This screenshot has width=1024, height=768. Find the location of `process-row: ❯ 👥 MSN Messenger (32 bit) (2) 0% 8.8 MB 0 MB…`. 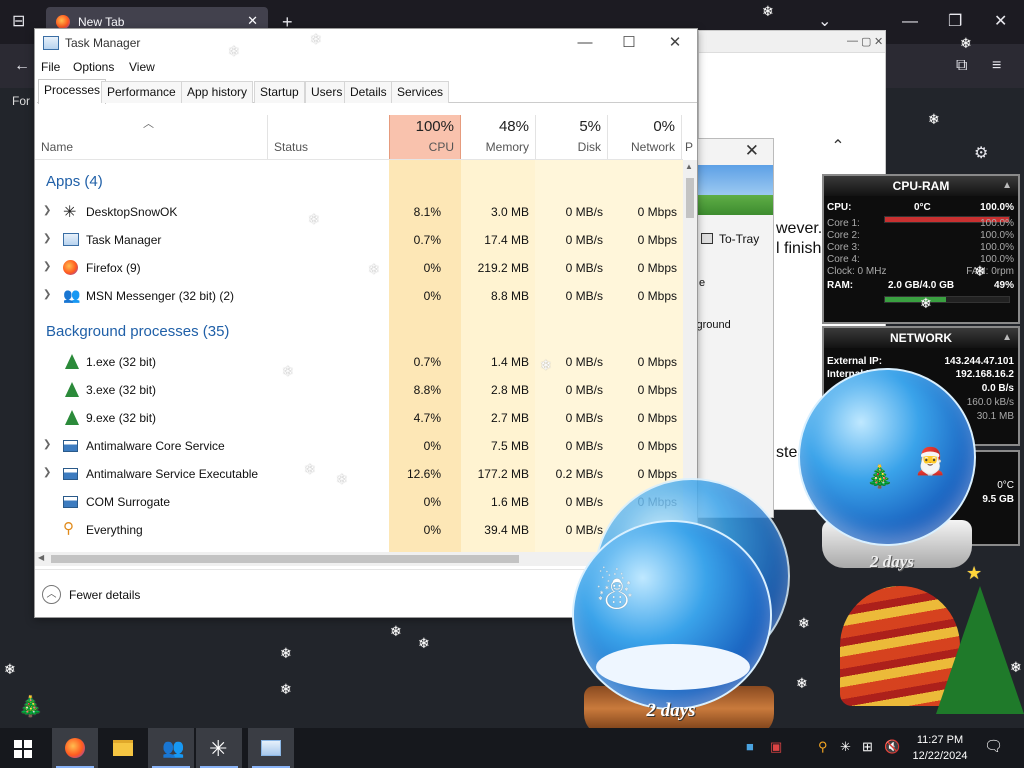

process-row: ❯ 👥 MSN Messenger (32 bit) (2) 0% 8.8 MB 0 MB… is located at coordinates (359, 296).